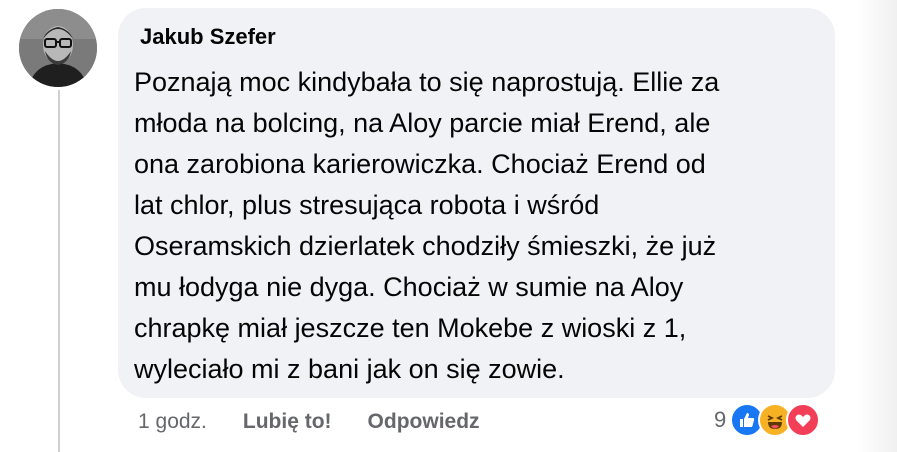 The width and height of the screenshot is (897, 452). I want to click on comment-actions: 1 godz. Lubię to! Odpowiedz, so click(309, 422).